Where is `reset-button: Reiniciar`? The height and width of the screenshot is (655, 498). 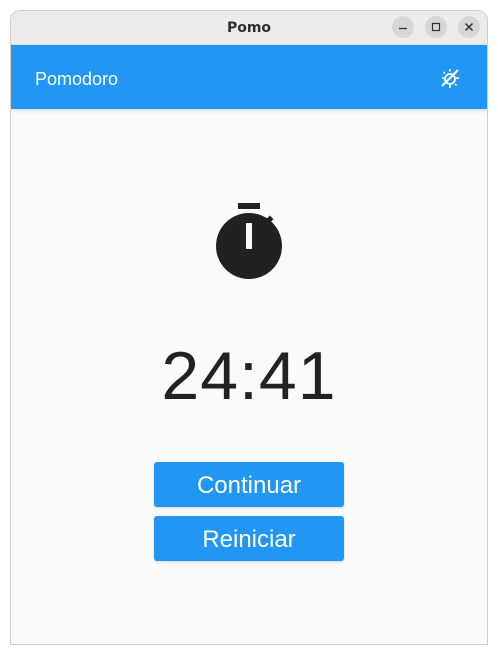
reset-button: Reiniciar is located at coordinates (249, 538).